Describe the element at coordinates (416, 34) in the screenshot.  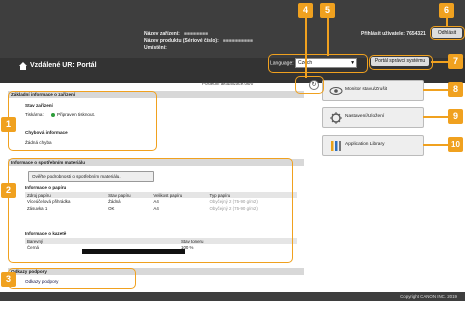
I see `user-value: 7654321` at that location.